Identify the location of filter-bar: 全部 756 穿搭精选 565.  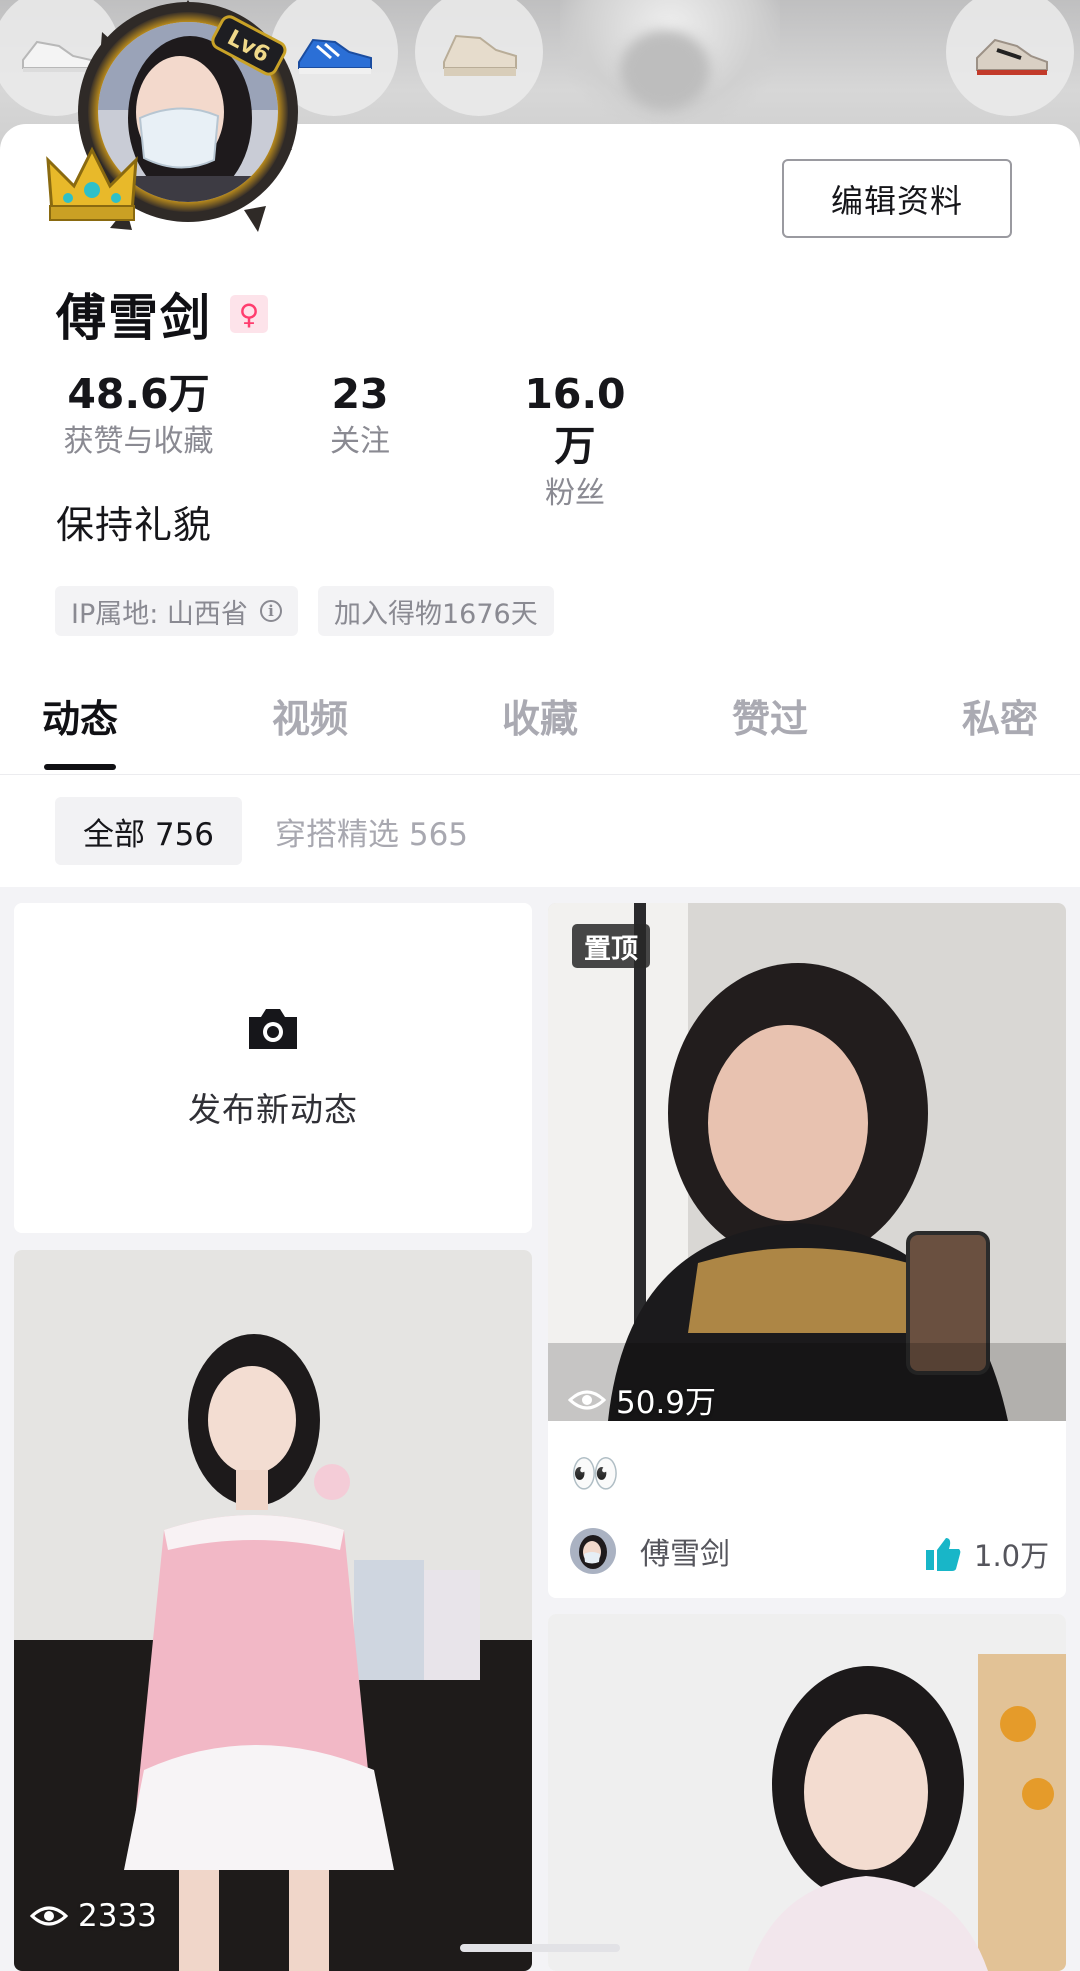
(540, 831).